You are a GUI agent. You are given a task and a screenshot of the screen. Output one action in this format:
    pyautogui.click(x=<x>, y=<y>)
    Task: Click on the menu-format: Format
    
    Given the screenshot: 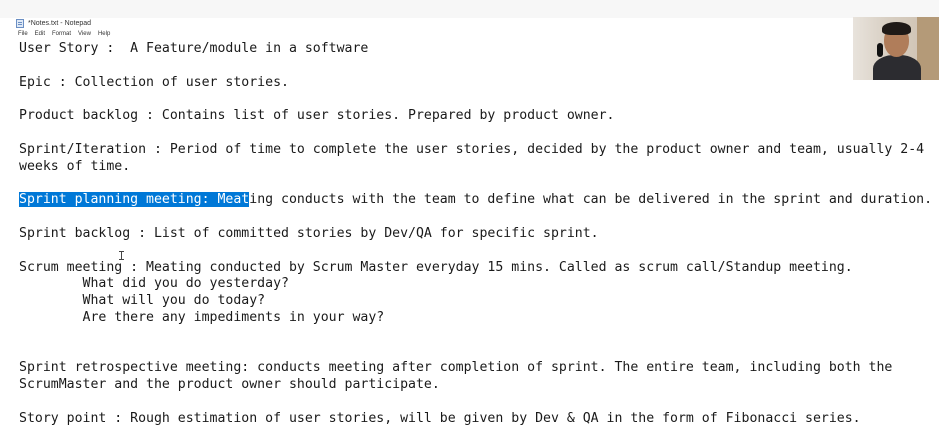 What is the action you would take?
    pyautogui.click(x=61, y=34)
    